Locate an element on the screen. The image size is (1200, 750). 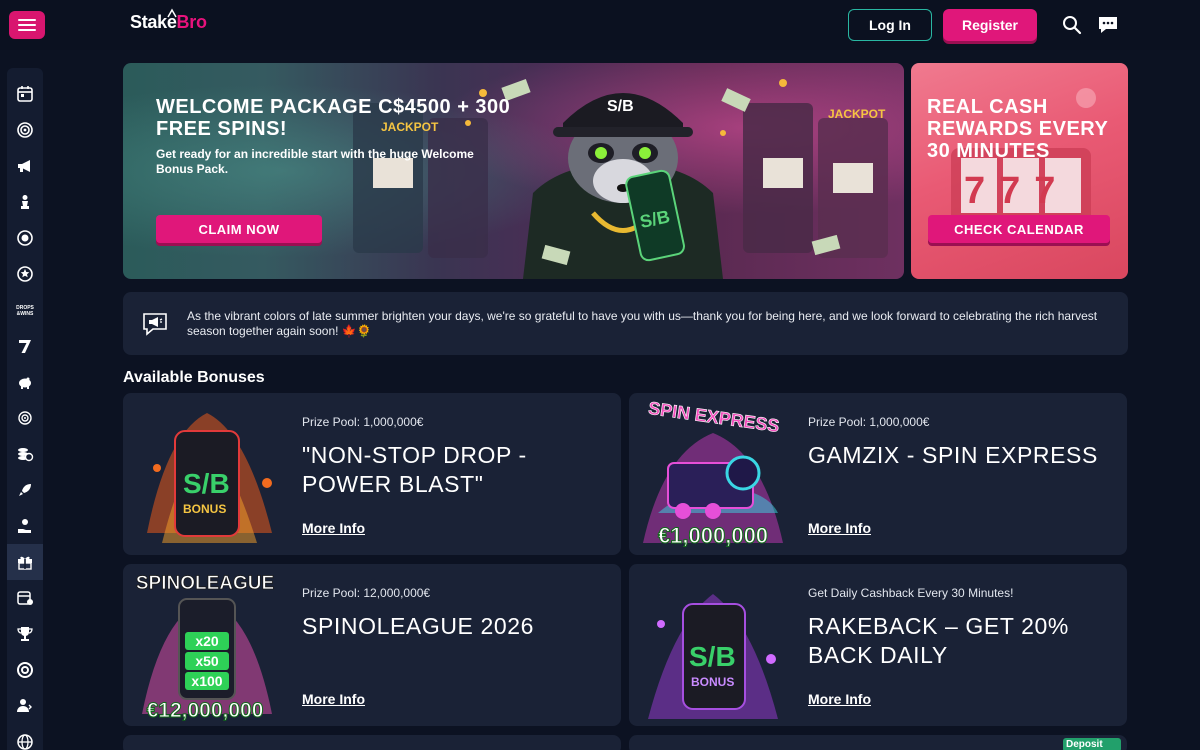
wheel-icon is located at coordinates (25, 418).